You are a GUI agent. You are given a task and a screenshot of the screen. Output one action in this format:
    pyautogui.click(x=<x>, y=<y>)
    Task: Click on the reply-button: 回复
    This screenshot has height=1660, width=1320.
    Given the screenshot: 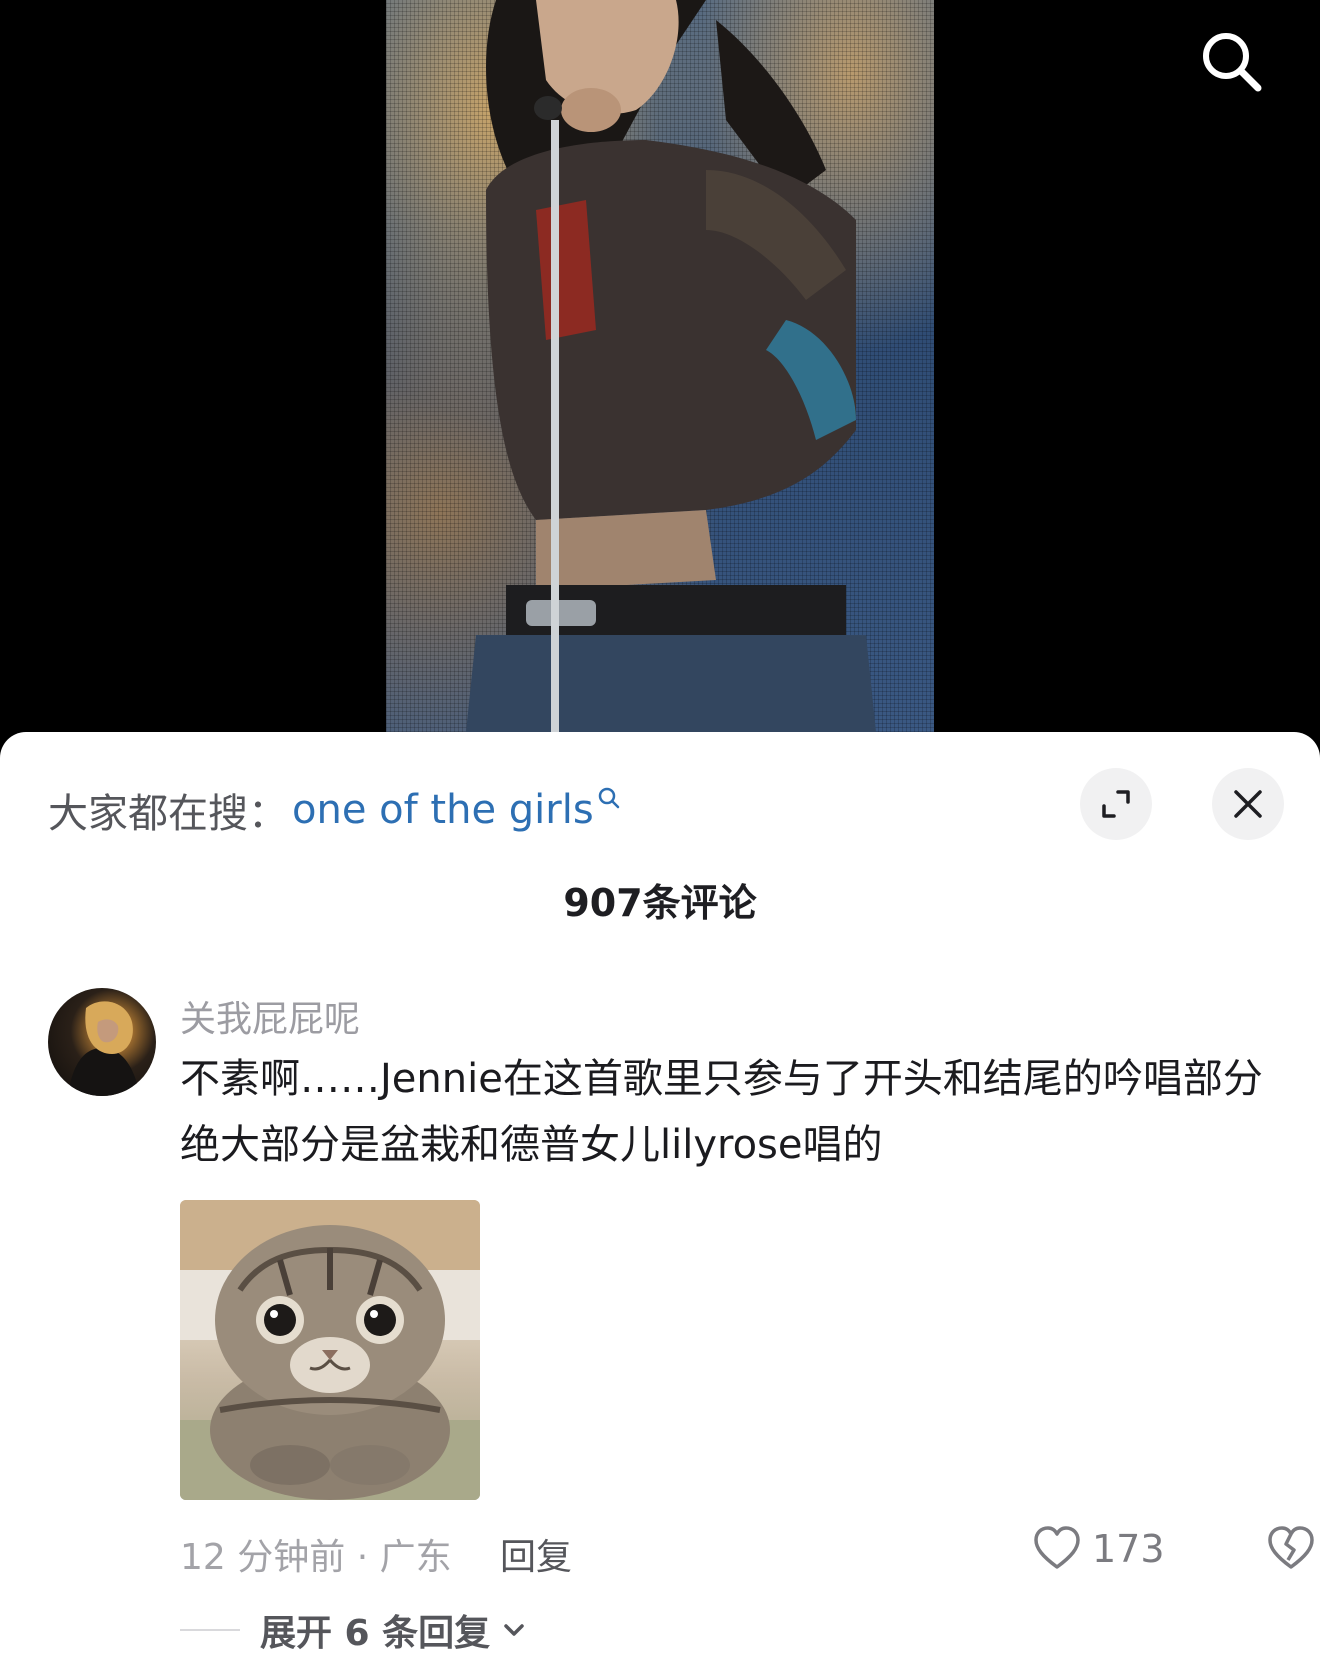 What is the action you would take?
    pyautogui.click(x=536, y=1554)
    